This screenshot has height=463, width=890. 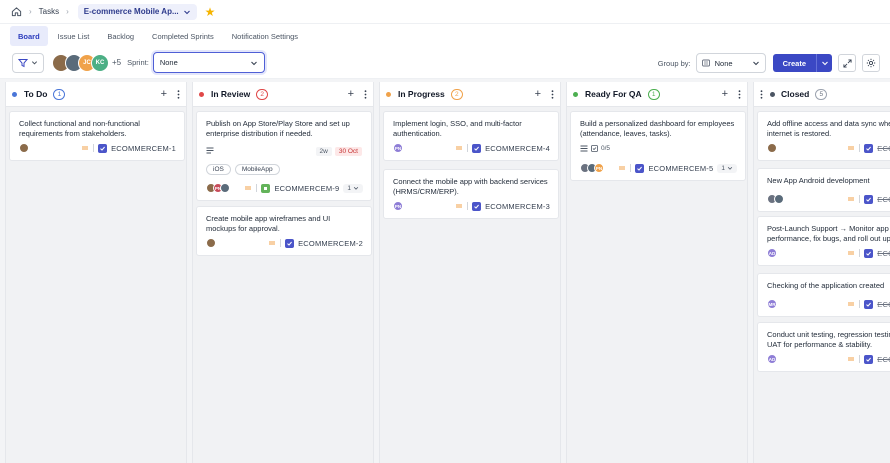 I want to click on expand-button, so click(x=847, y=63).